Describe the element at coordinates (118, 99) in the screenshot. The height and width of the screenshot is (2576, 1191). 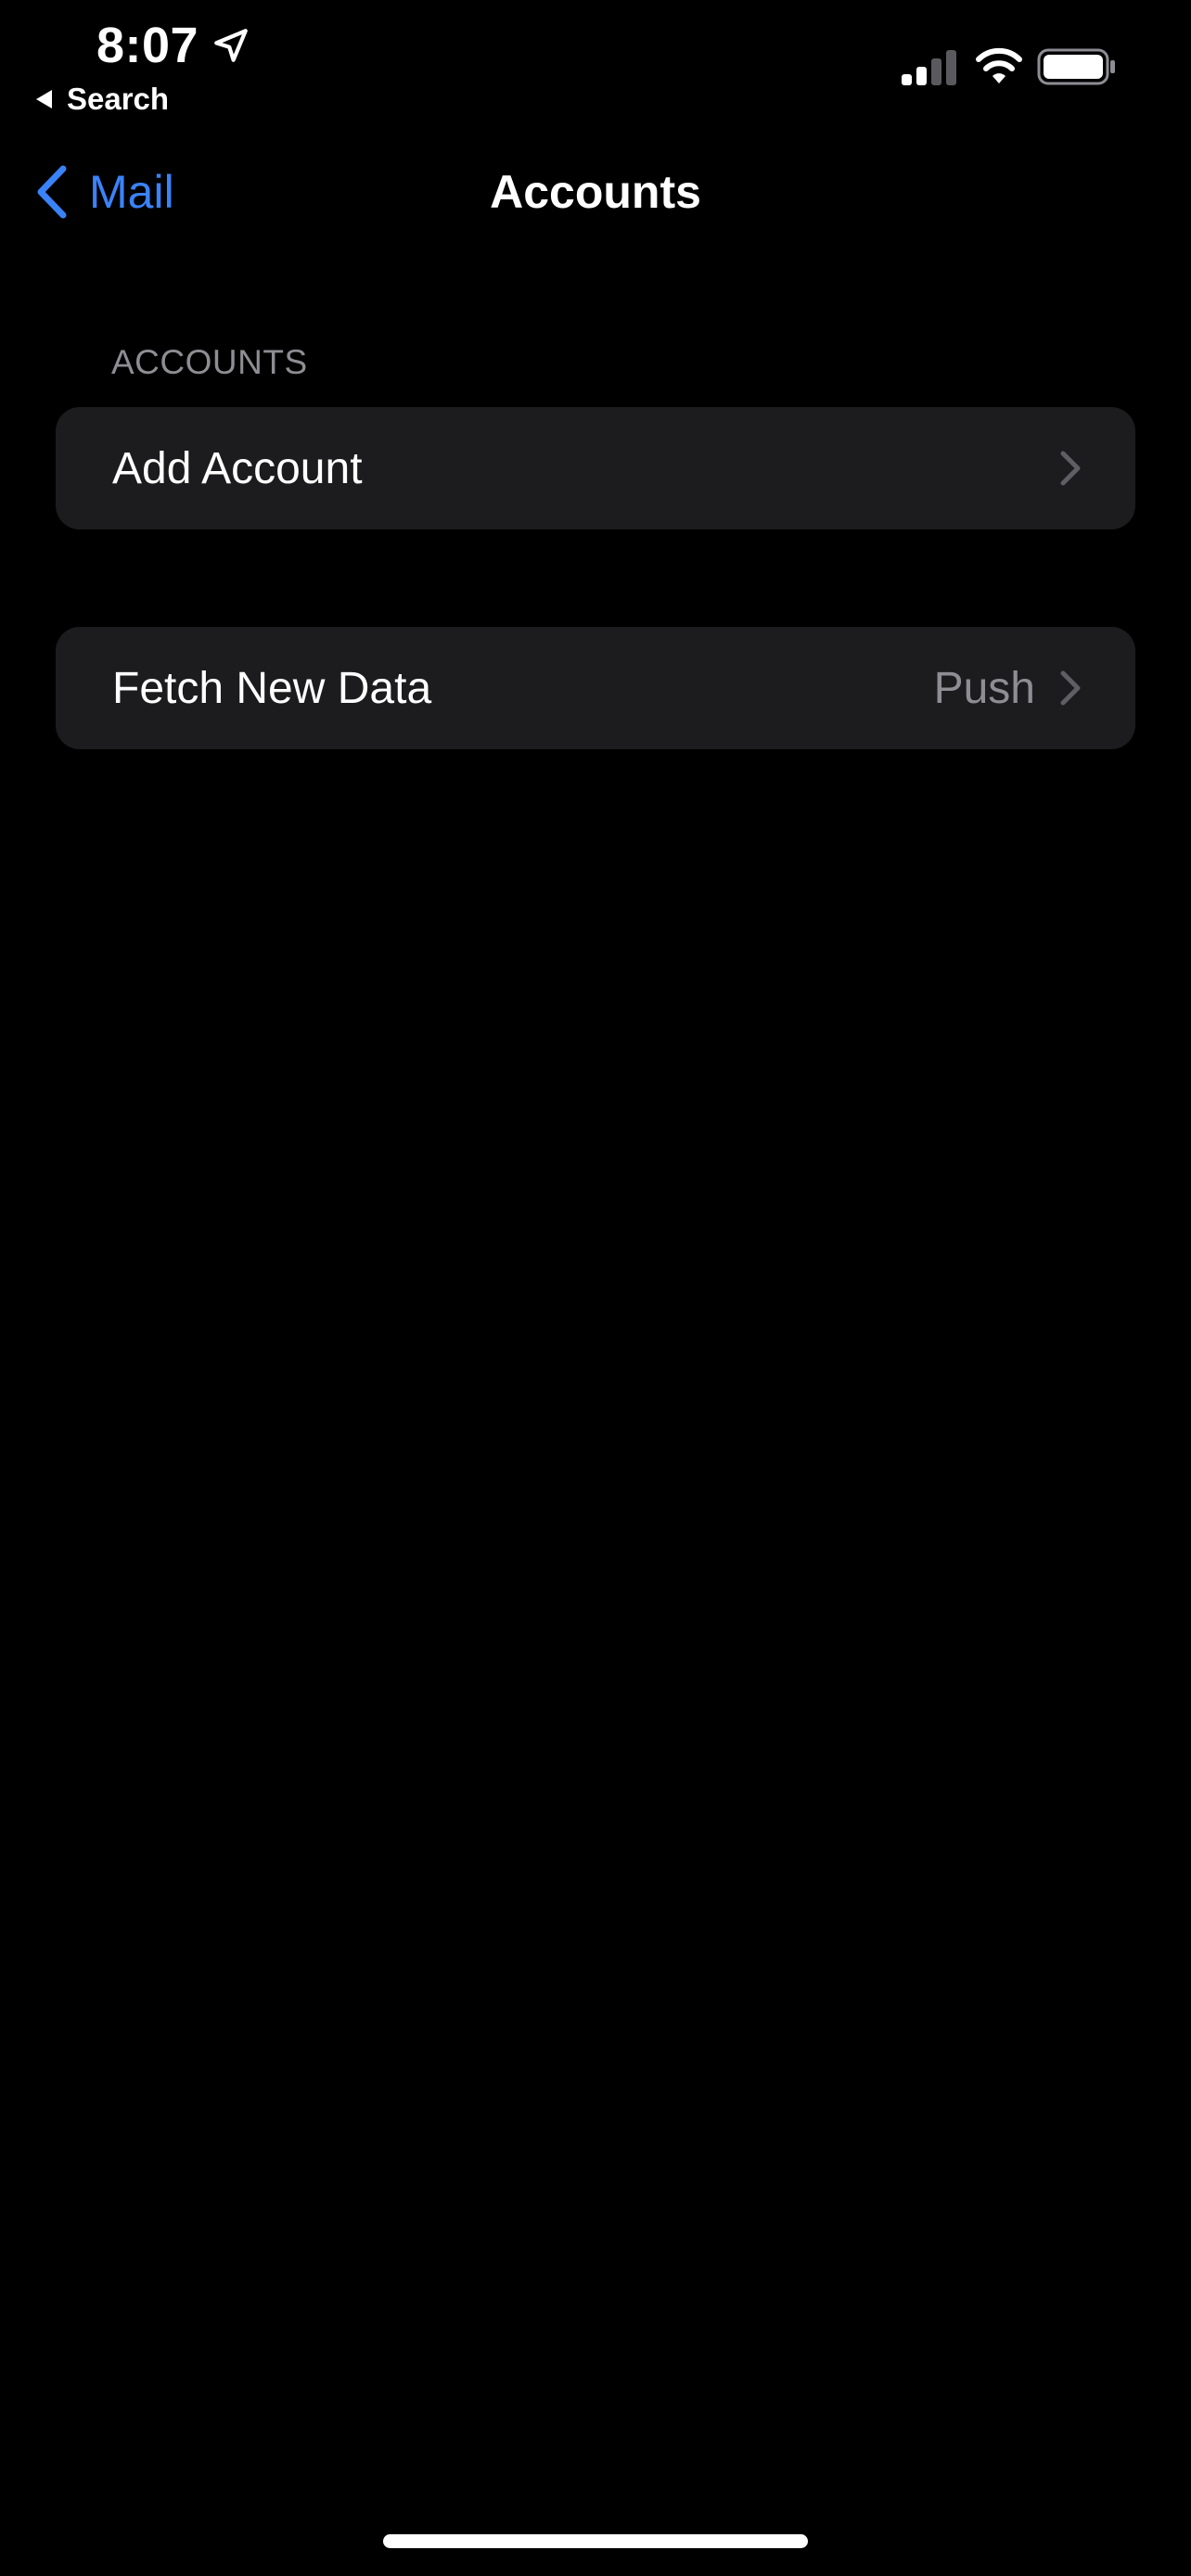
I see `status-back-label: Search` at that location.